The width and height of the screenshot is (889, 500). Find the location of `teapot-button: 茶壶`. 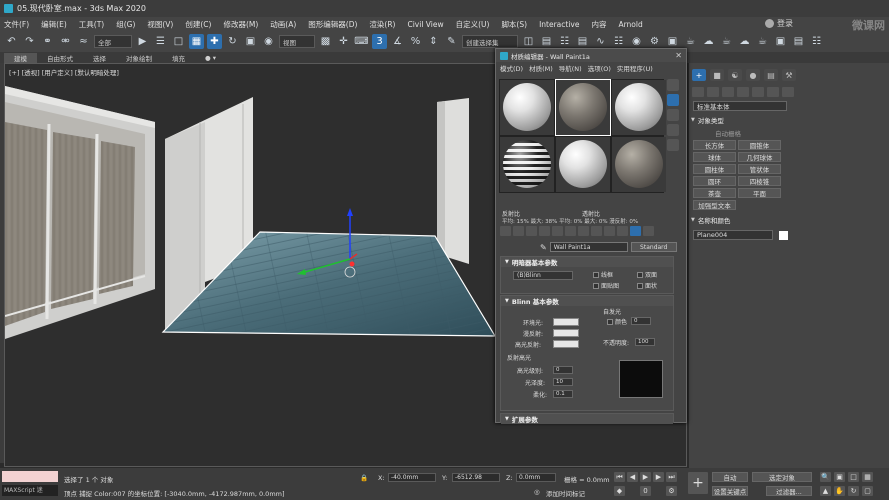

teapot-button: 茶壶 is located at coordinates (714, 193).